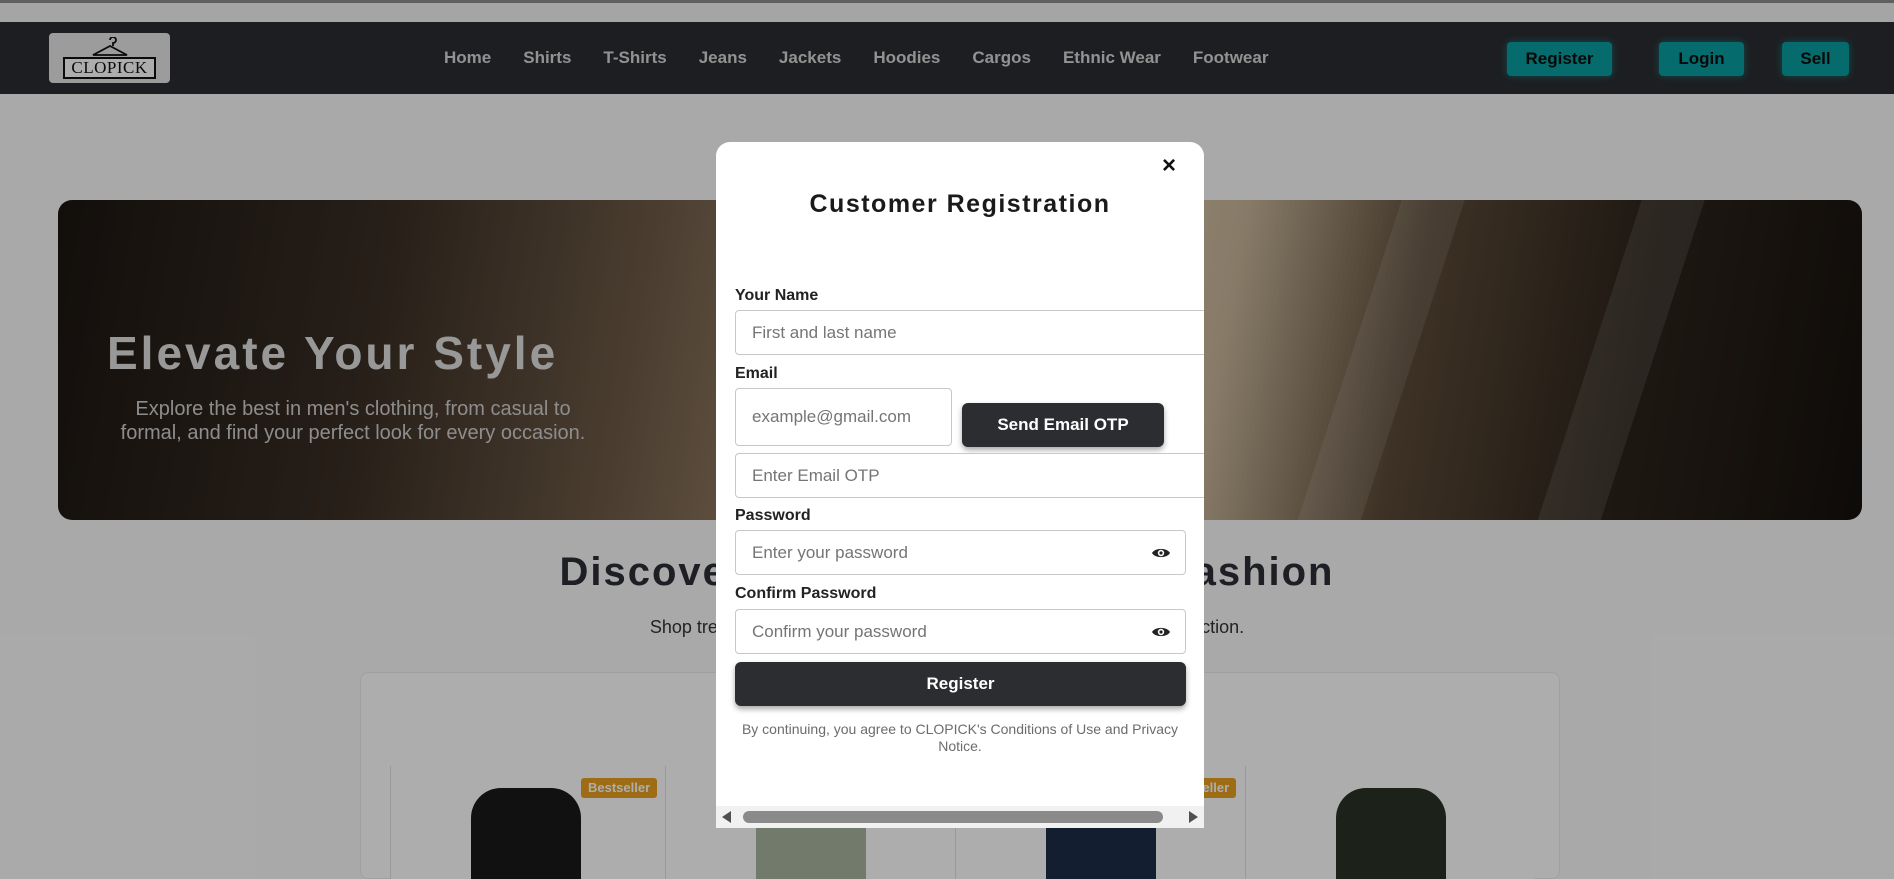 The width and height of the screenshot is (1894, 879). Describe the element at coordinates (1063, 425) in the screenshot. I see `send-email-otp-button: Send Email OTP` at that location.